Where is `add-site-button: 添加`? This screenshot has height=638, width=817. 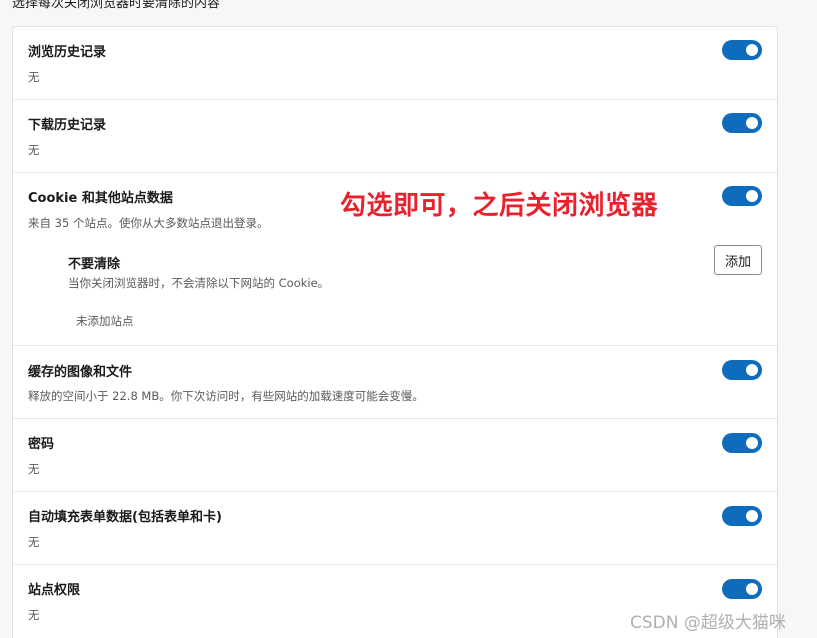
add-site-button: 添加 is located at coordinates (738, 260).